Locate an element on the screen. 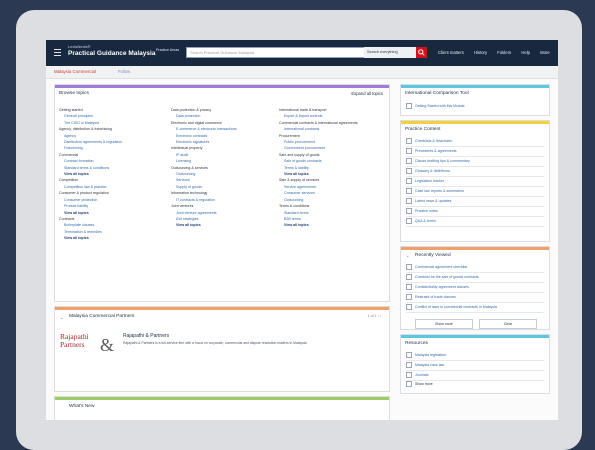 The height and width of the screenshot is (450, 595). nav-folders: Folders is located at coordinates (504, 52).